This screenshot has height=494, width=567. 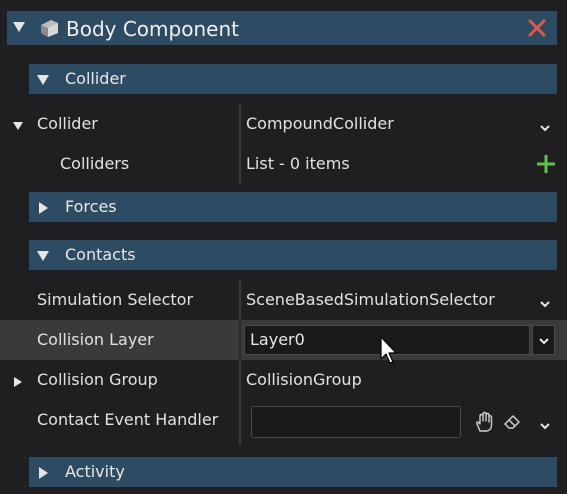 I want to click on property-row-collision-layer: Collision Layer Layer0, so click(x=283, y=340).